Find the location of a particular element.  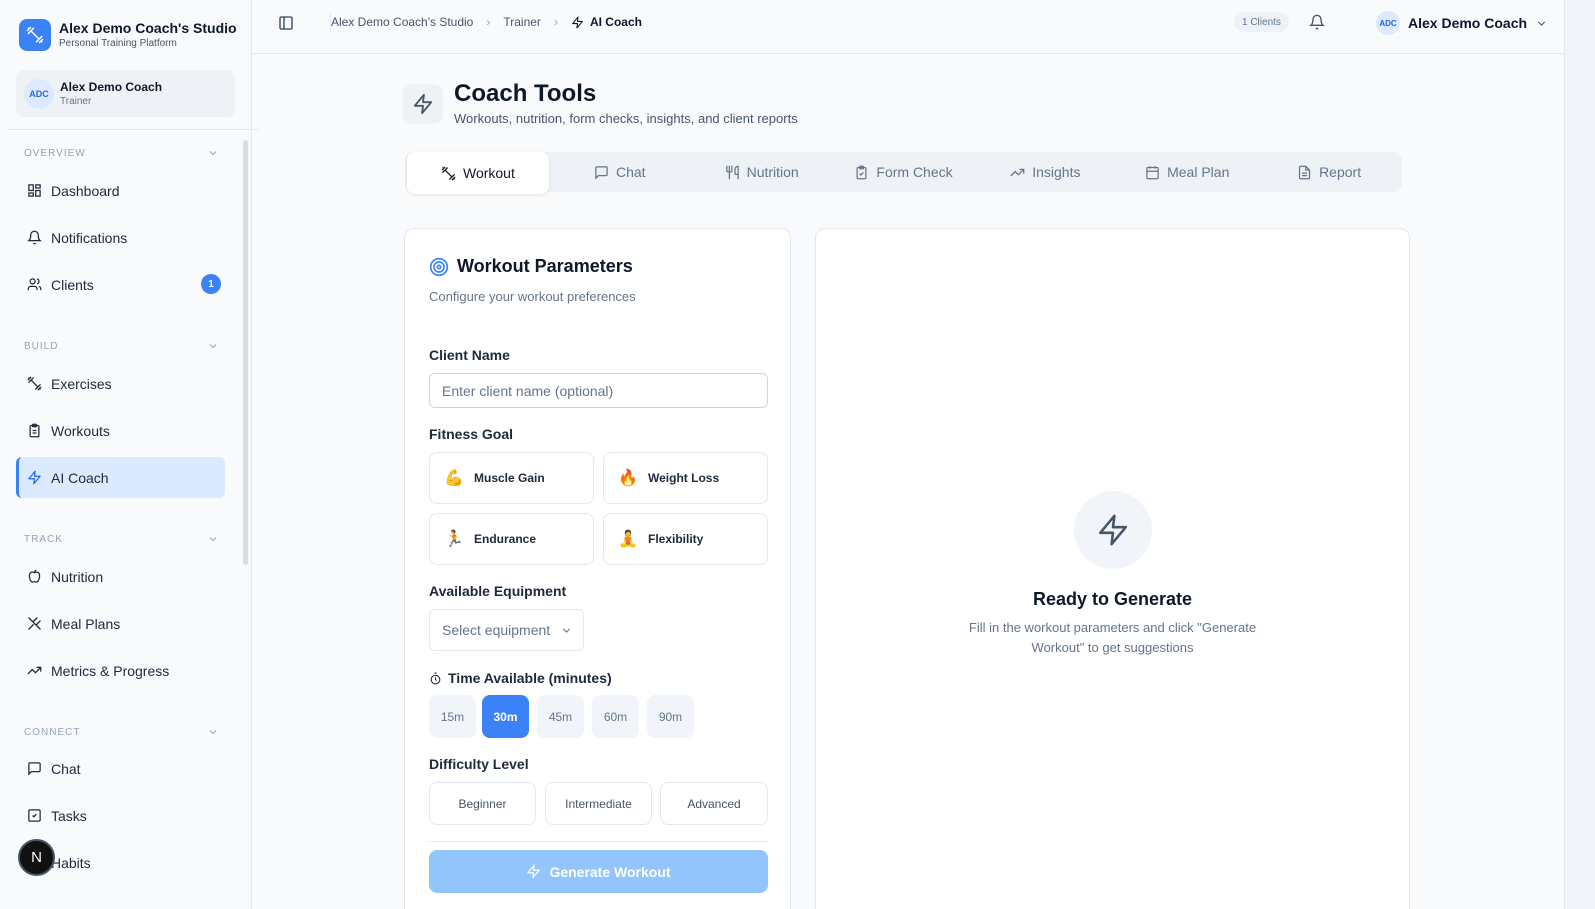

tab-meal-plan: Meal Plan is located at coordinates (1187, 172).